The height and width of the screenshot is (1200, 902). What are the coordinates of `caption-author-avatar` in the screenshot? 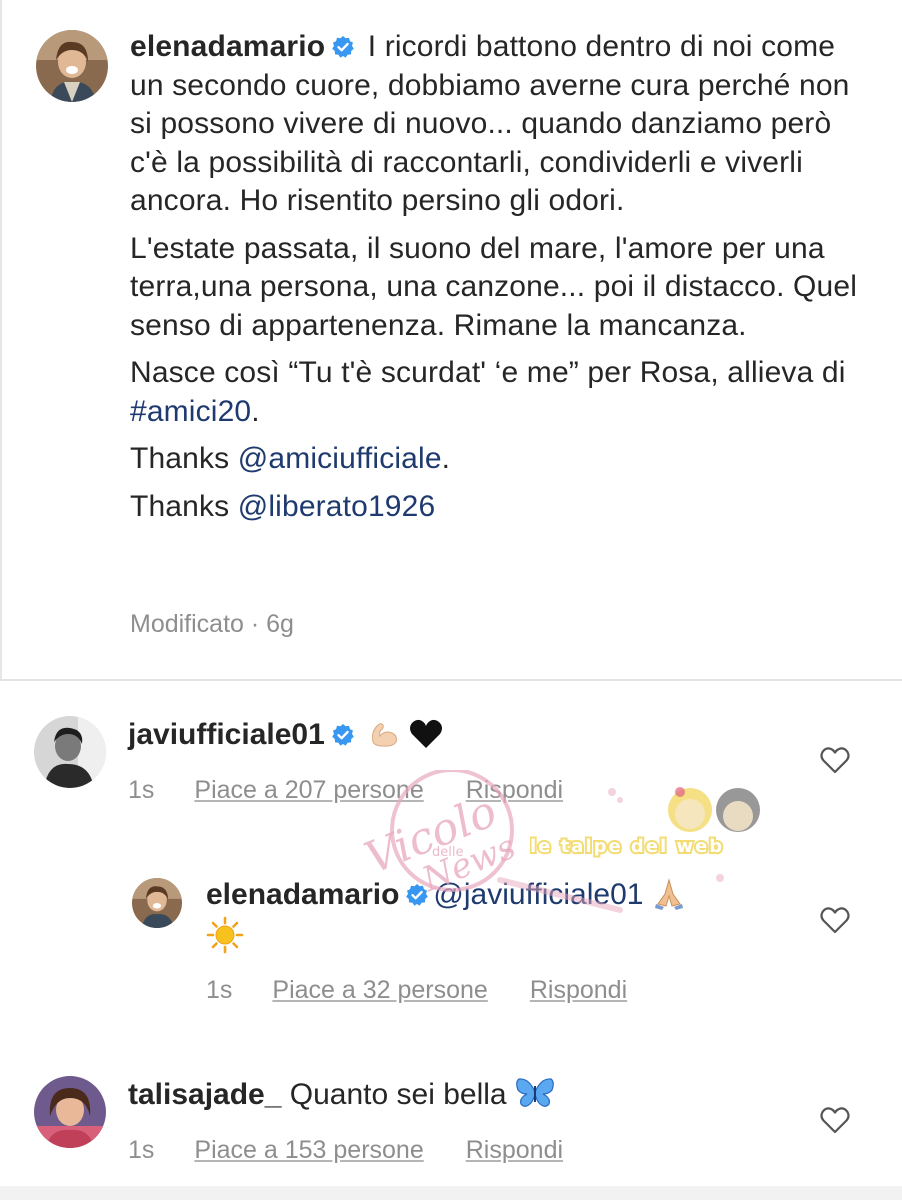 It's located at (72, 66).